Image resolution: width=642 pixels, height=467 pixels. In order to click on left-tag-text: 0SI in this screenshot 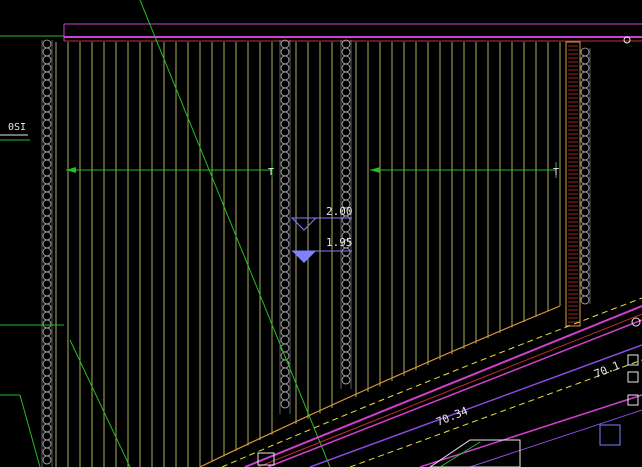, I will do `click(17, 127)`.